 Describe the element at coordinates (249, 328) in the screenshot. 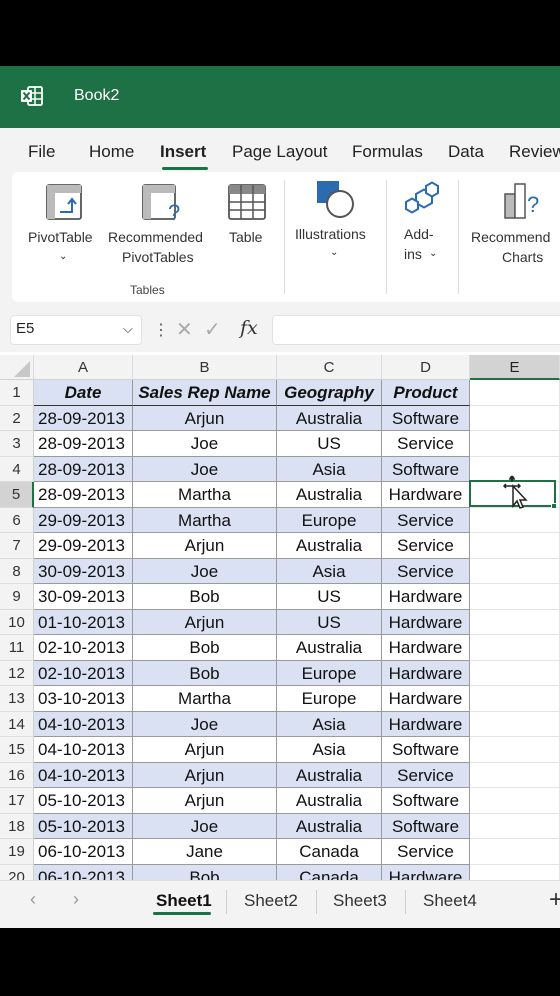

I see `fx-icon: fx` at that location.